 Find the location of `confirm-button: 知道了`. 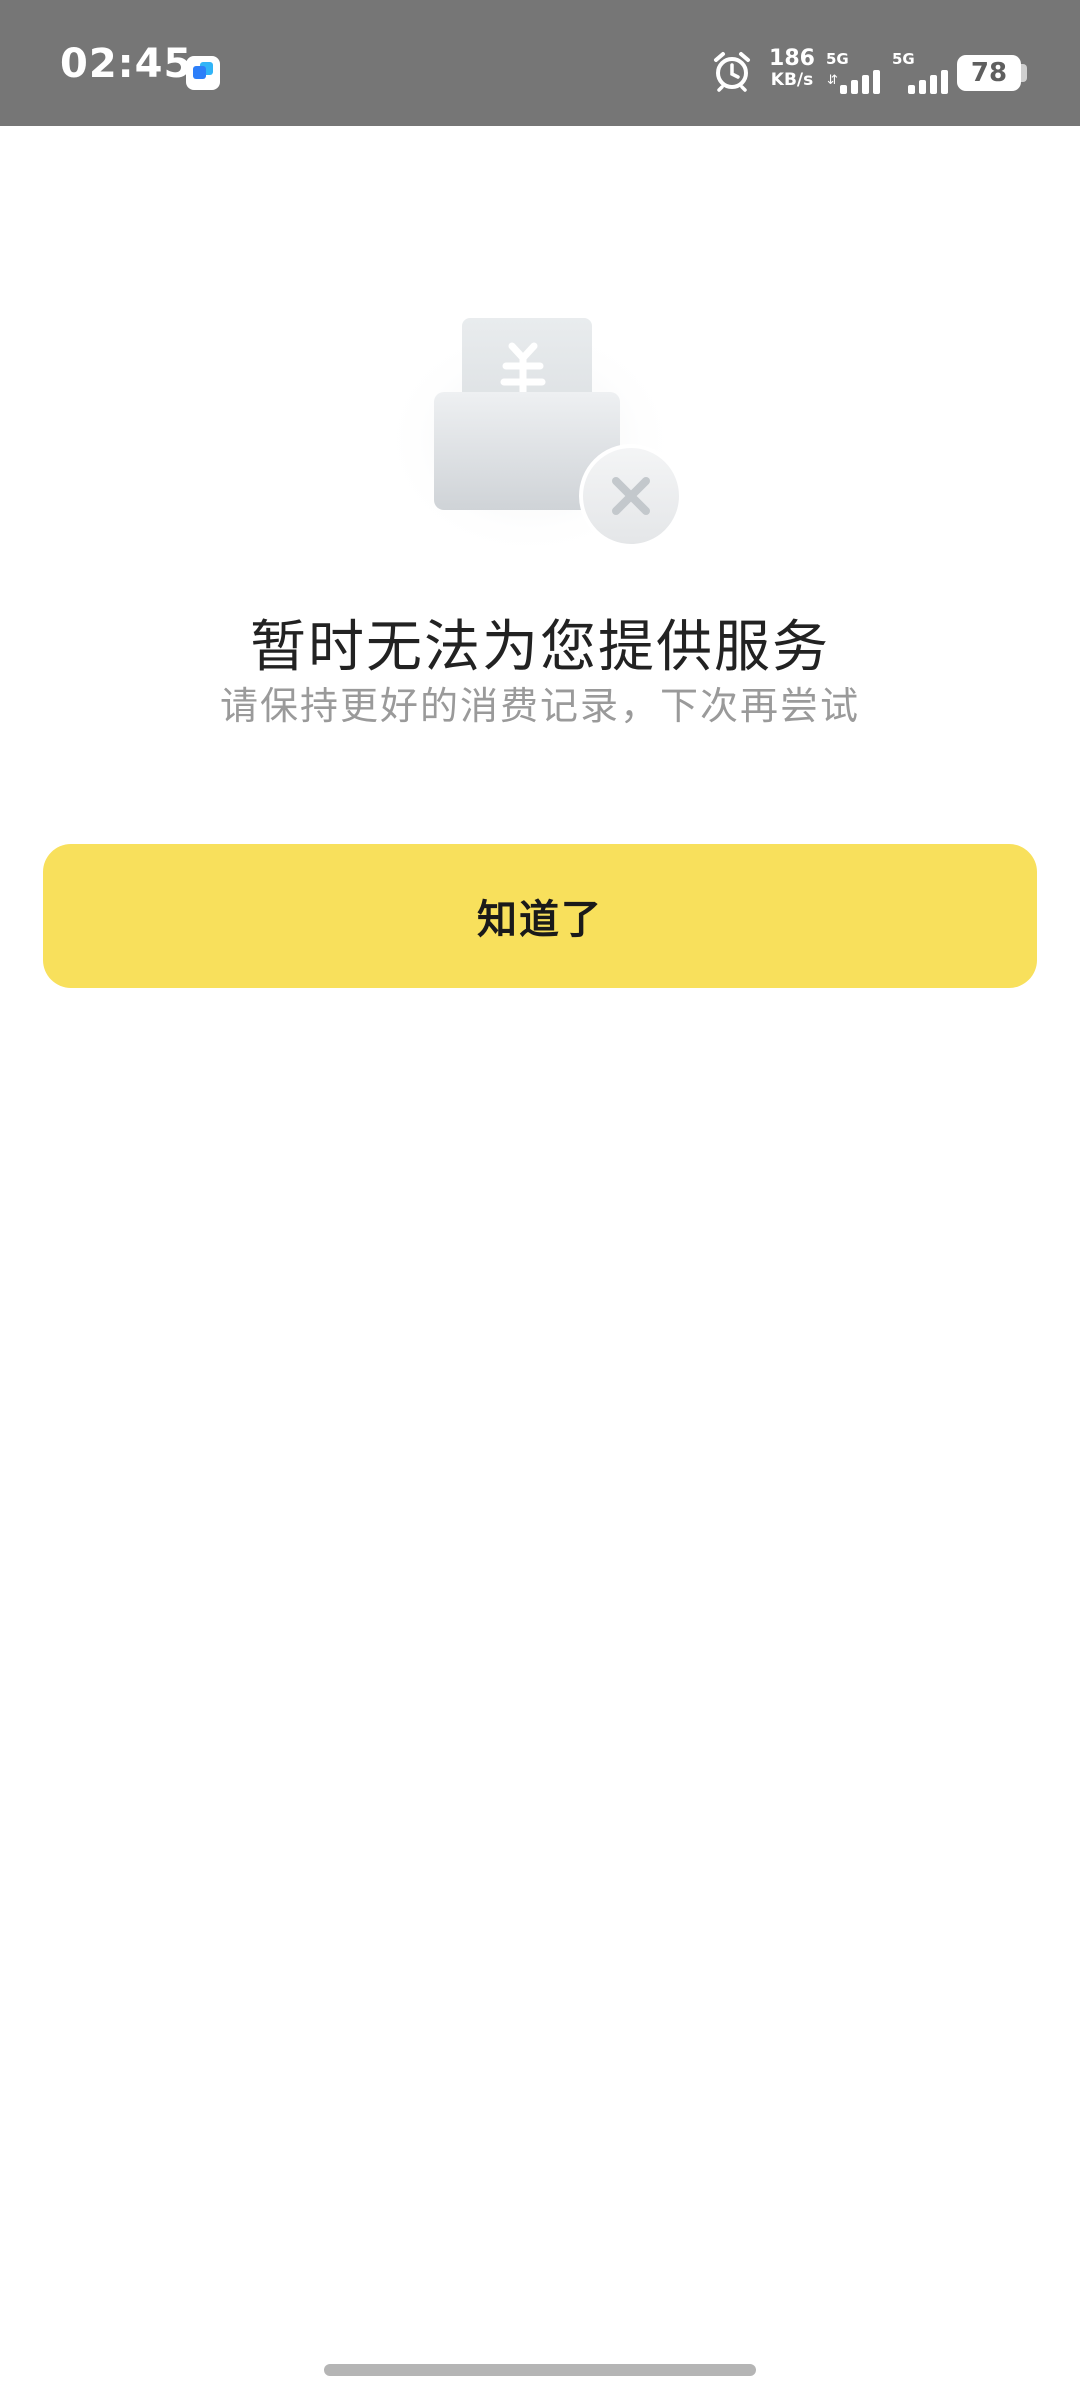

confirm-button: 知道了 is located at coordinates (540, 916).